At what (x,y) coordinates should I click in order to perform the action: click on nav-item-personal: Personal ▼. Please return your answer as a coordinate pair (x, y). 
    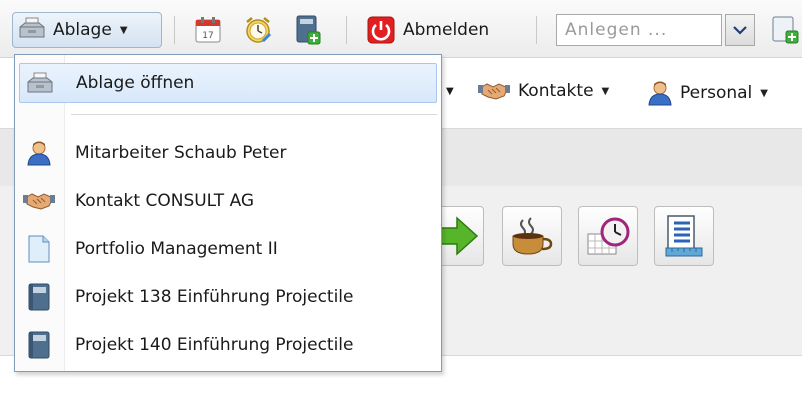
    Looking at the image, I should click on (708, 93).